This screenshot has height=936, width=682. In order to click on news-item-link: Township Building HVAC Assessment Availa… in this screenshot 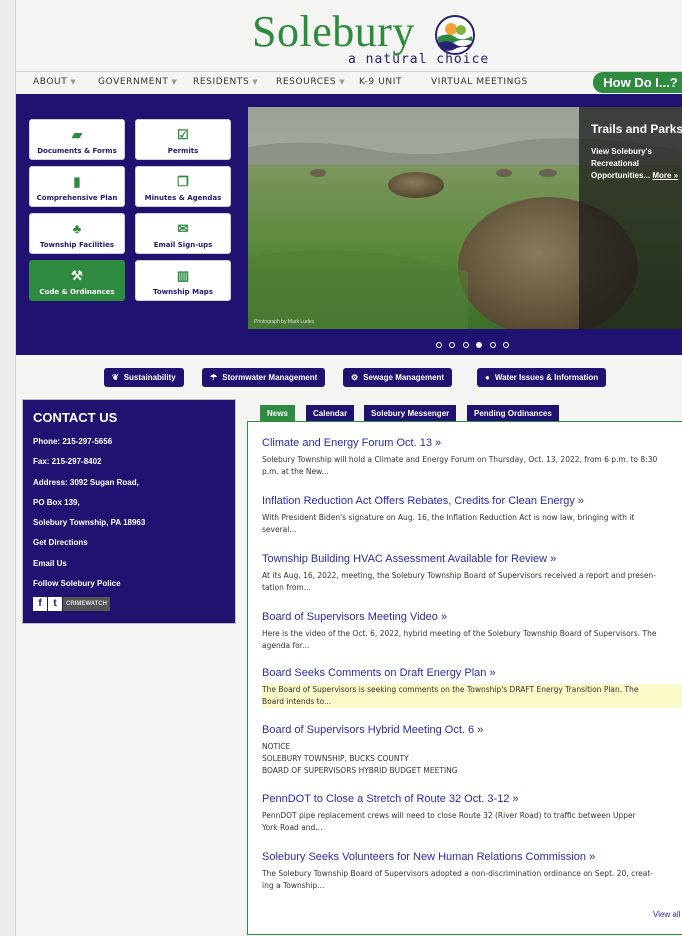, I will do `click(472, 559)`.